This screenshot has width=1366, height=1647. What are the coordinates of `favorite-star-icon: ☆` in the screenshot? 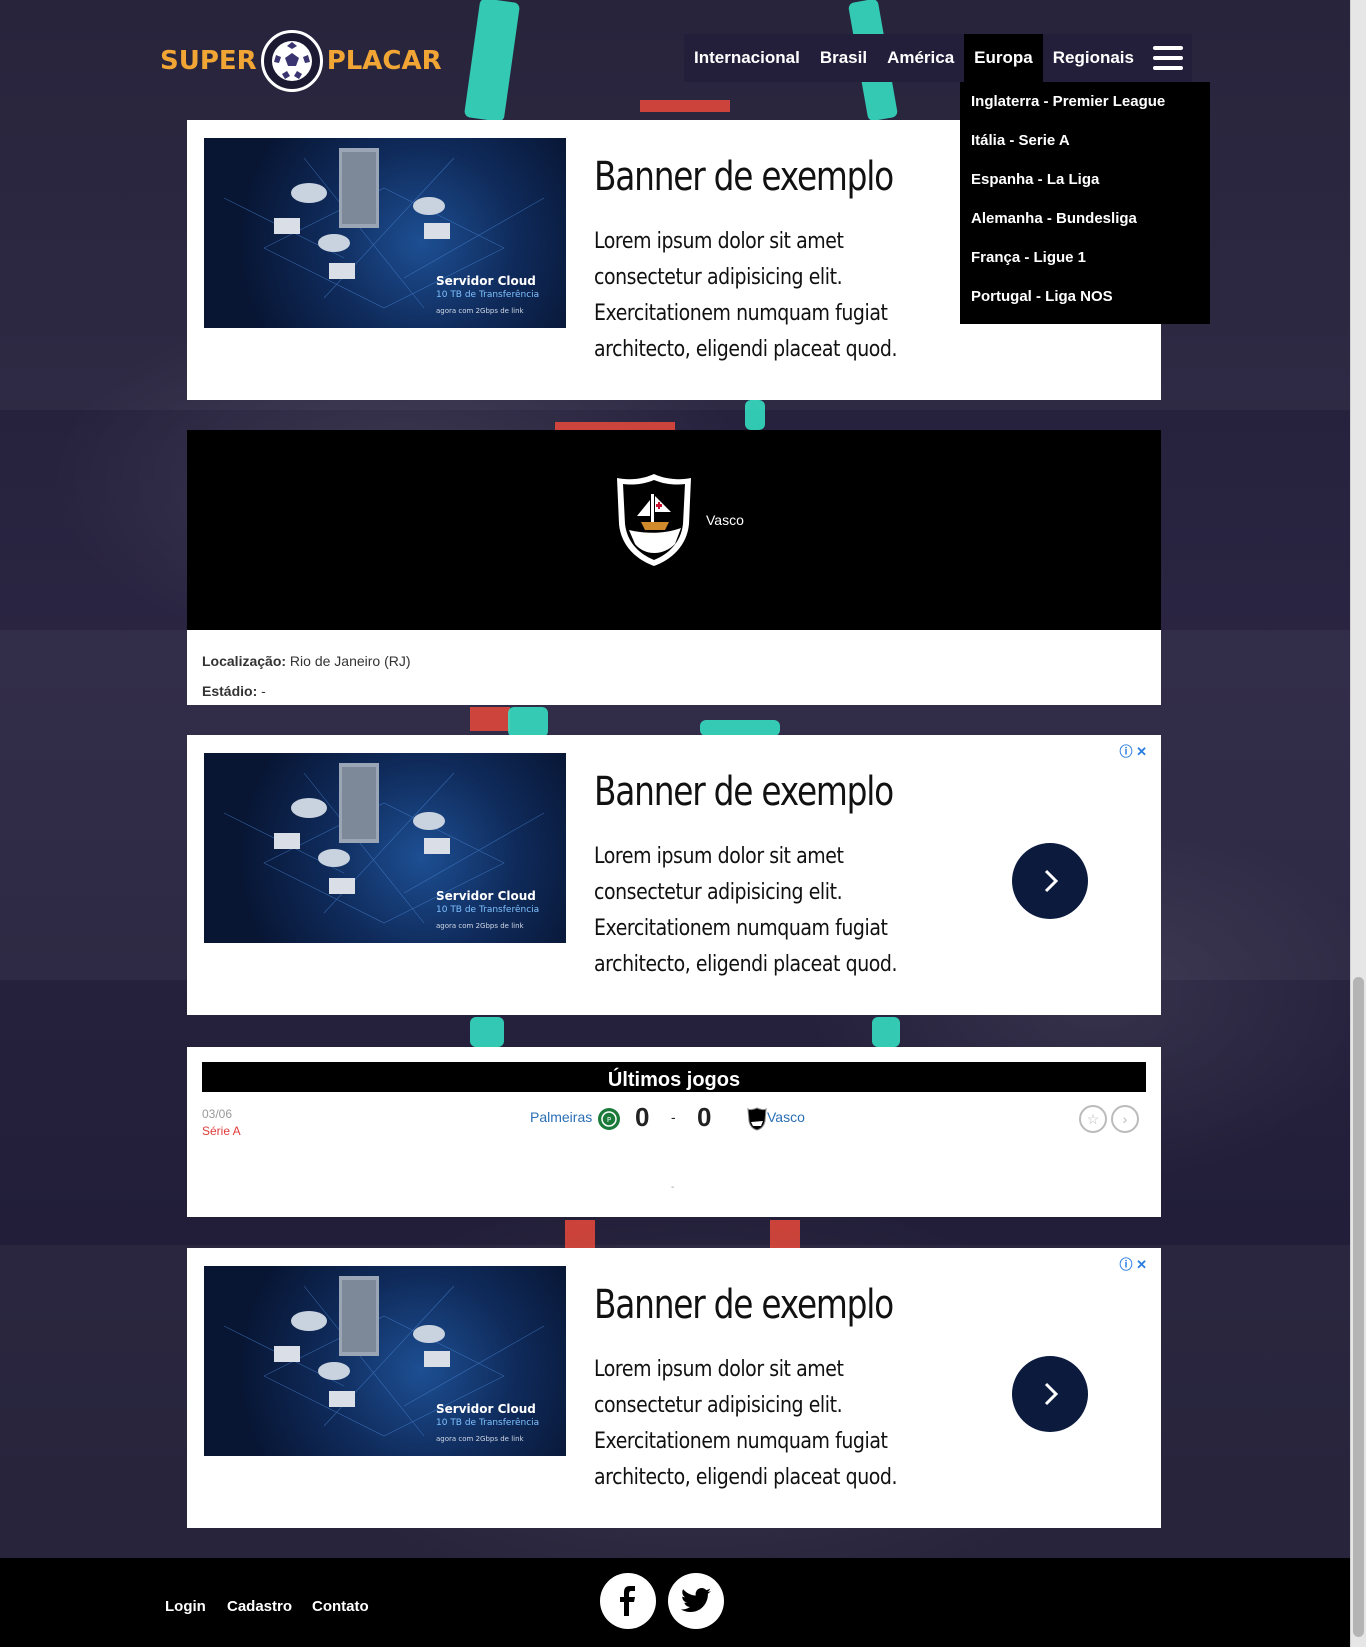 It's located at (1093, 1119).